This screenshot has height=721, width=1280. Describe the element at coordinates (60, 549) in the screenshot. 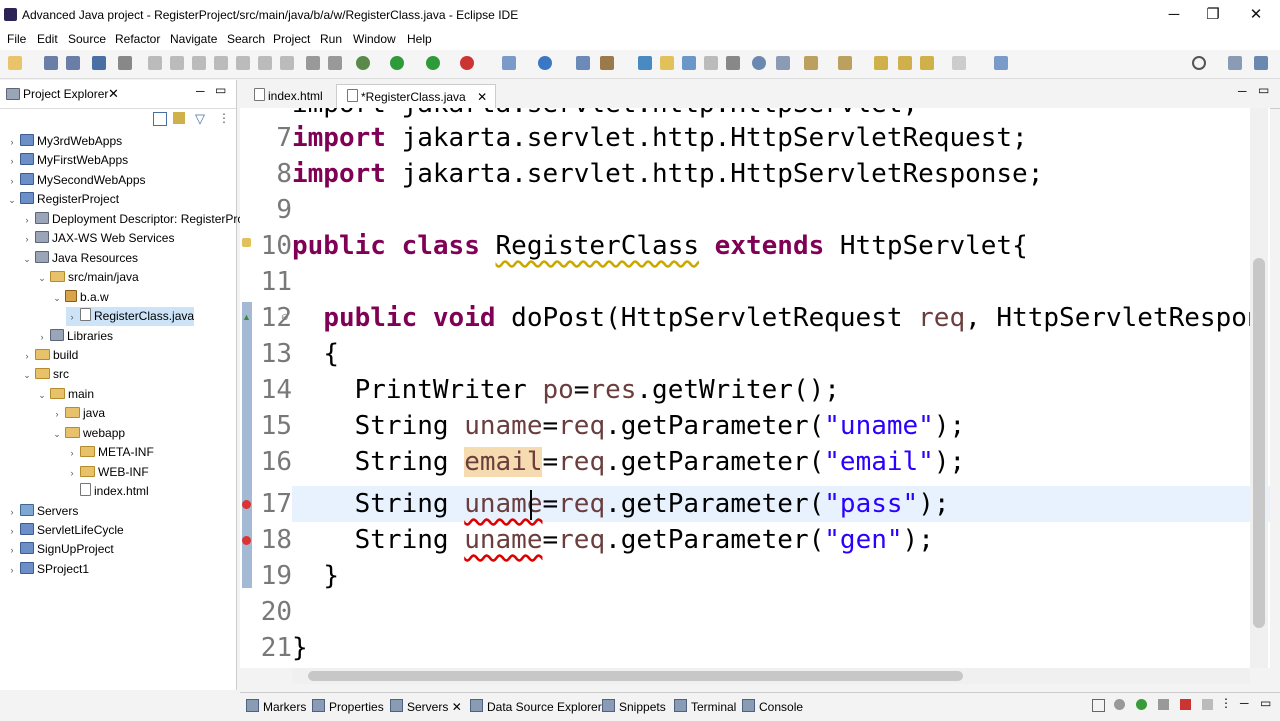

I see `tree-item: › SignUpProject` at that location.